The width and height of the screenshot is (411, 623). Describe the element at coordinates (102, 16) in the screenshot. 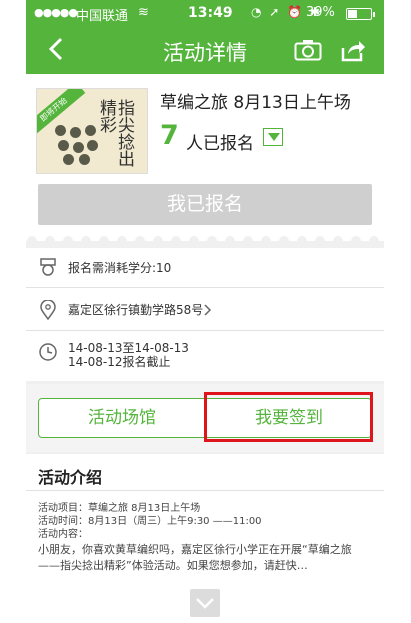

I see `carrier-label: 中国联通` at that location.